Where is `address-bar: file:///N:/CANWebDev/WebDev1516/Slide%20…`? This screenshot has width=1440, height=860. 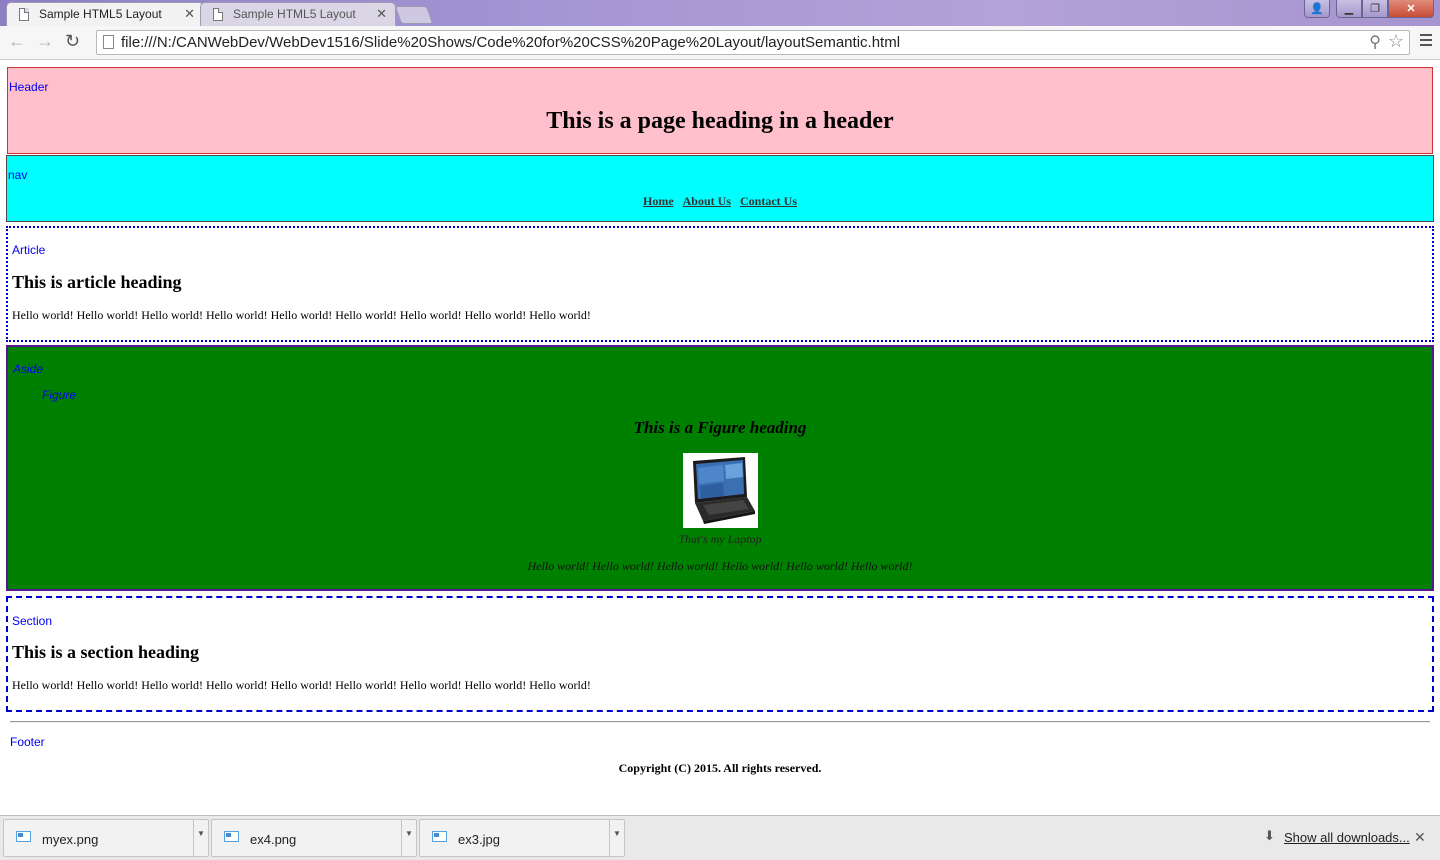
address-bar: file:///N:/CANWebDev/WebDev1516/Slide%20… is located at coordinates (753, 42).